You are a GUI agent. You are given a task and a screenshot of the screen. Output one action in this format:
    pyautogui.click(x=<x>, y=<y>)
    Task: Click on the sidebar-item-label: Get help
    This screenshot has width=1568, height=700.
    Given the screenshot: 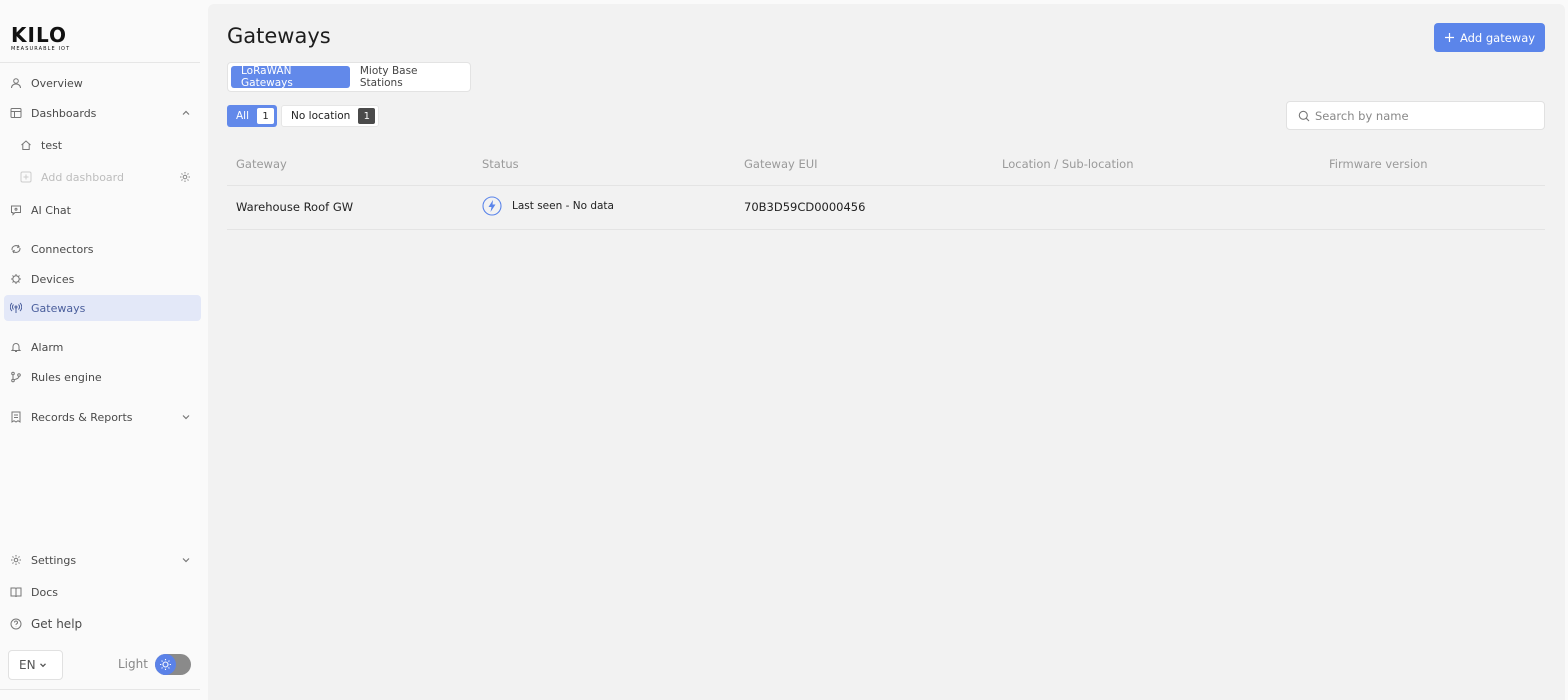 What is the action you would take?
    pyautogui.click(x=57, y=624)
    